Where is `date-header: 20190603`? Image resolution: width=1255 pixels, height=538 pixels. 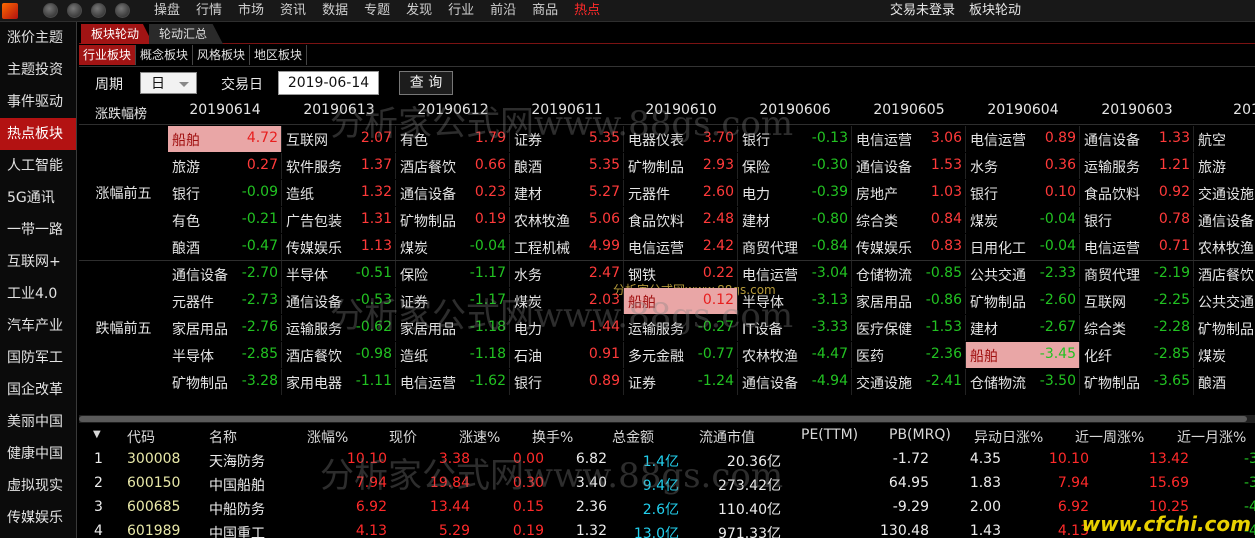 date-header: 20190603 is located at coordinates (1137, 110).